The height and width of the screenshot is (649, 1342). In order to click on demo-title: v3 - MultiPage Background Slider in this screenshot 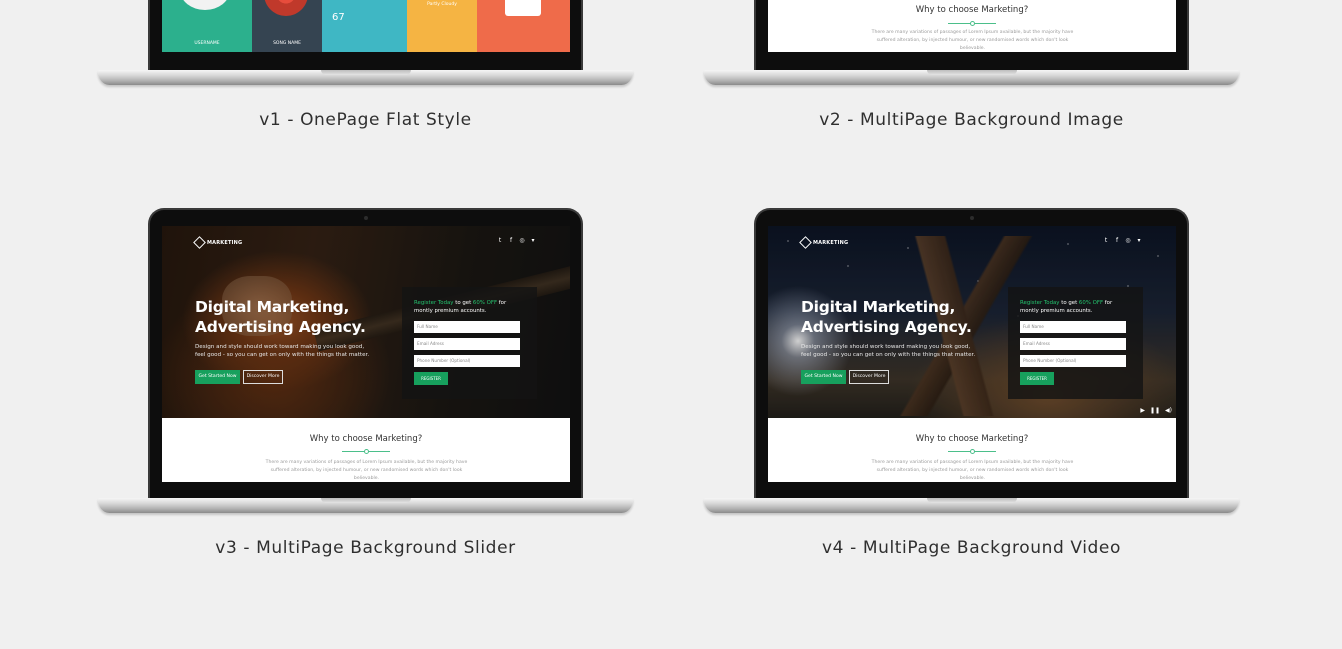, I will do `click(365, 548)`.